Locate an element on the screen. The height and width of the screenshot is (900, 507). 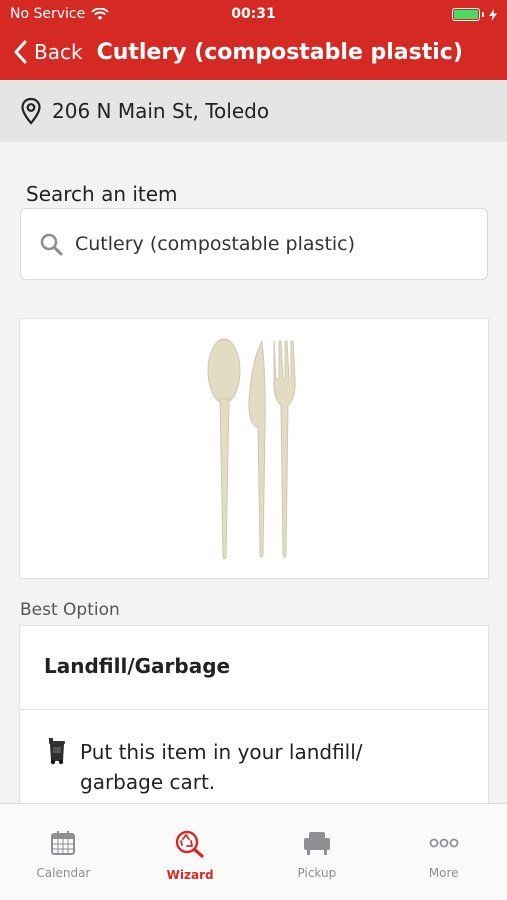
tab-more: More is located at coordinates (443, 852).